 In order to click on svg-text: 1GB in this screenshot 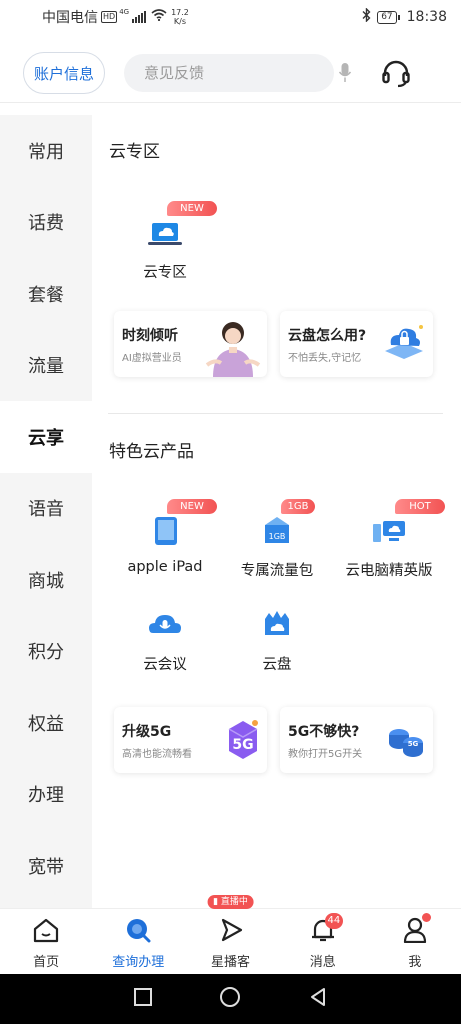, I will do `click(277, 536)`.